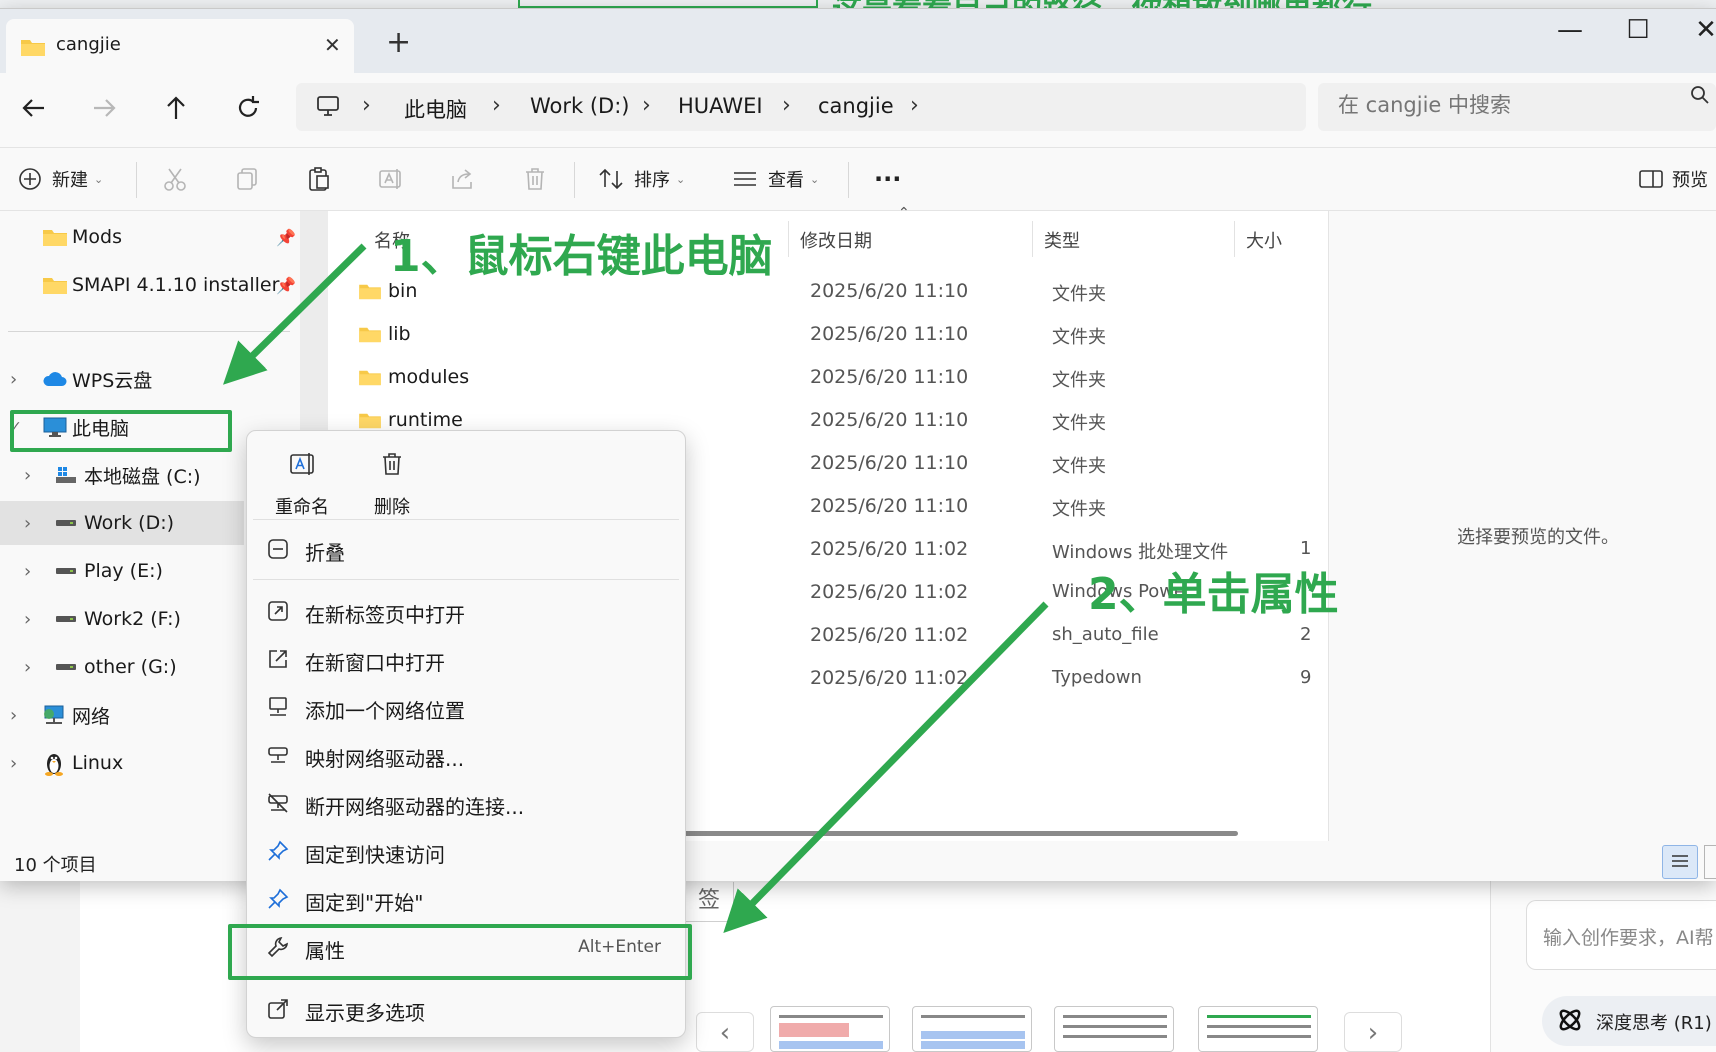  I want to click on breadcrumb-cangjie: cangjie, so click(856, 106).